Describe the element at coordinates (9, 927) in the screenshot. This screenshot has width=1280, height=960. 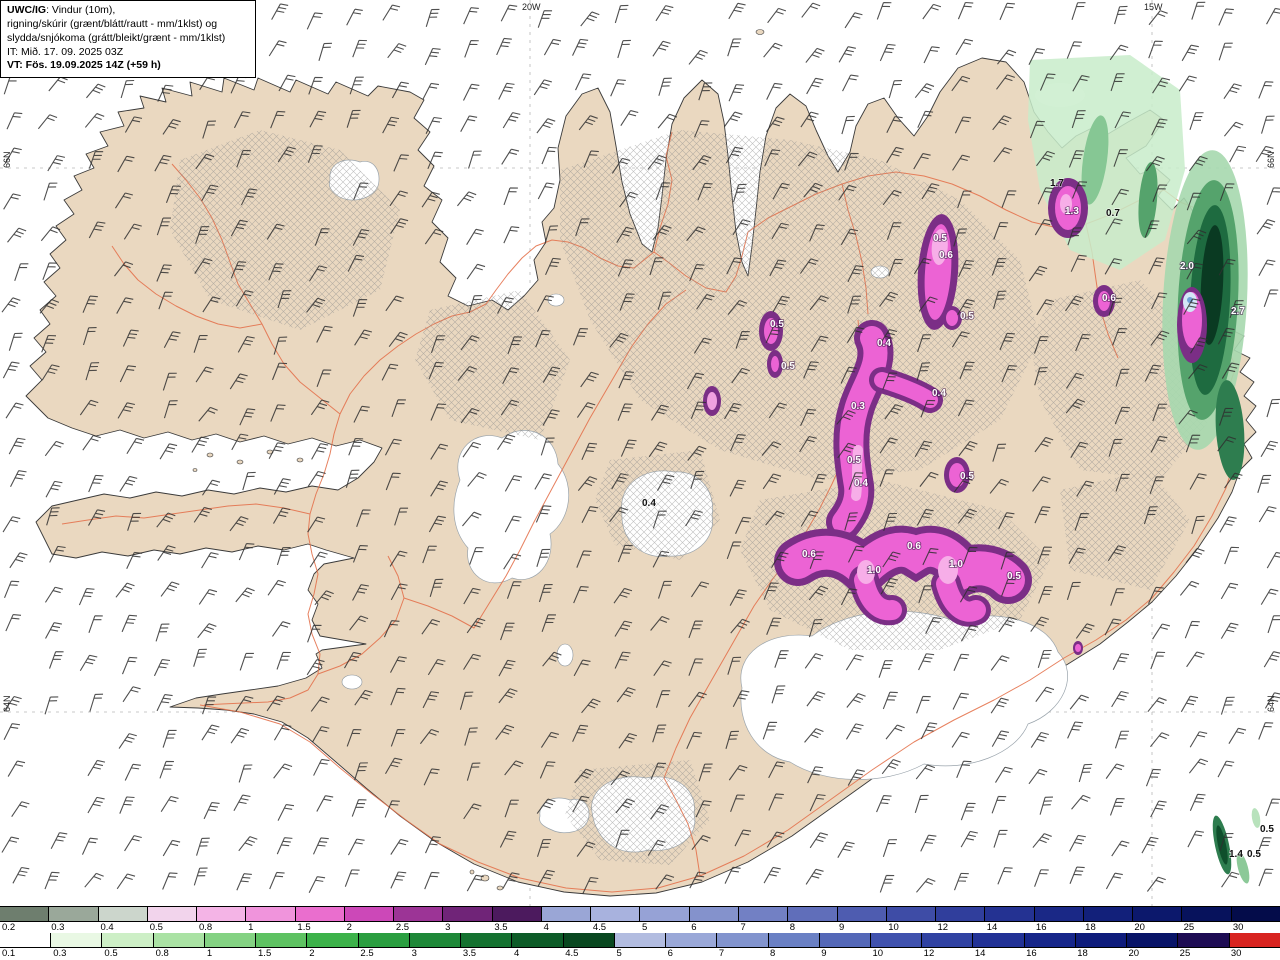
I see `scale-label: 0.2` at that location.